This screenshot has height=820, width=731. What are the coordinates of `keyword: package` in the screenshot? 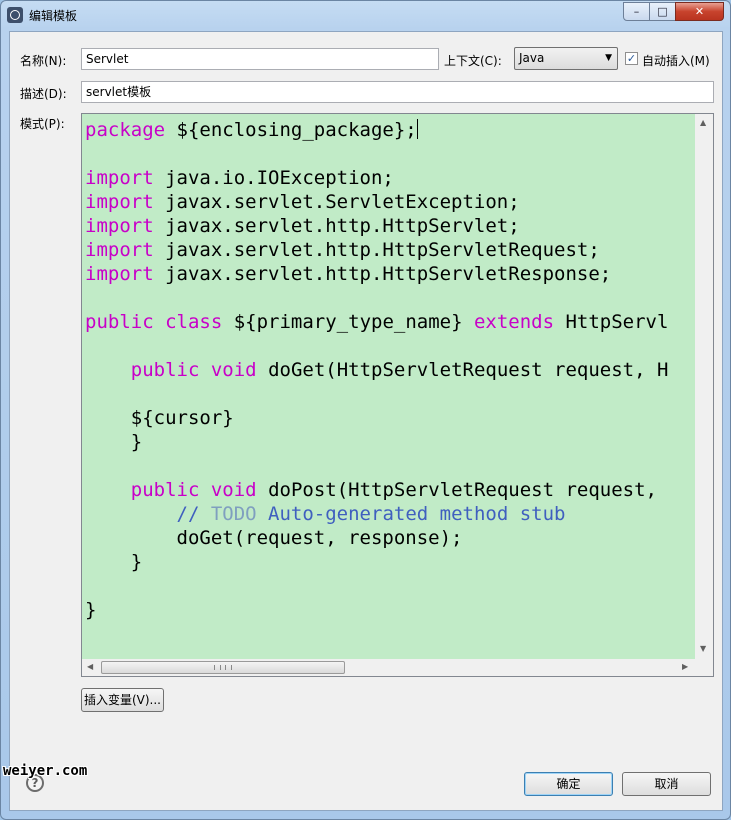 It's located at (125, 130).